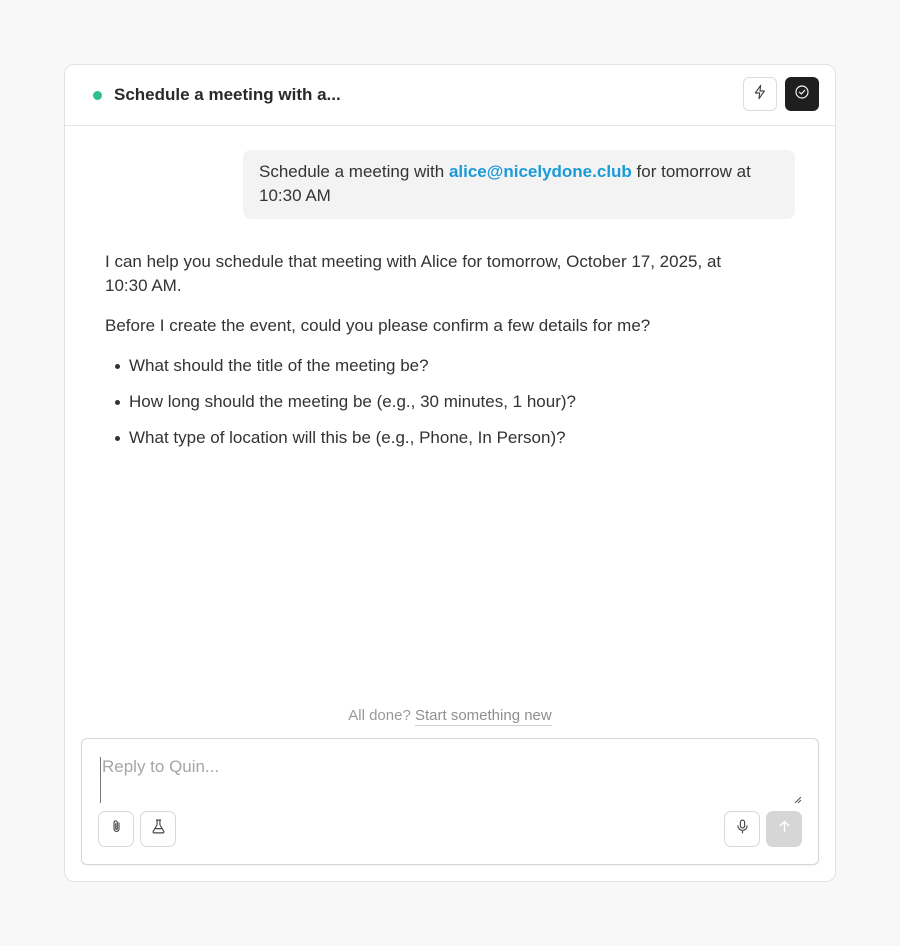 This screenshot has height=946, width=900. Describe the element at coordinates (450, 780) in the screenshot. I see `reply-input` at that location.